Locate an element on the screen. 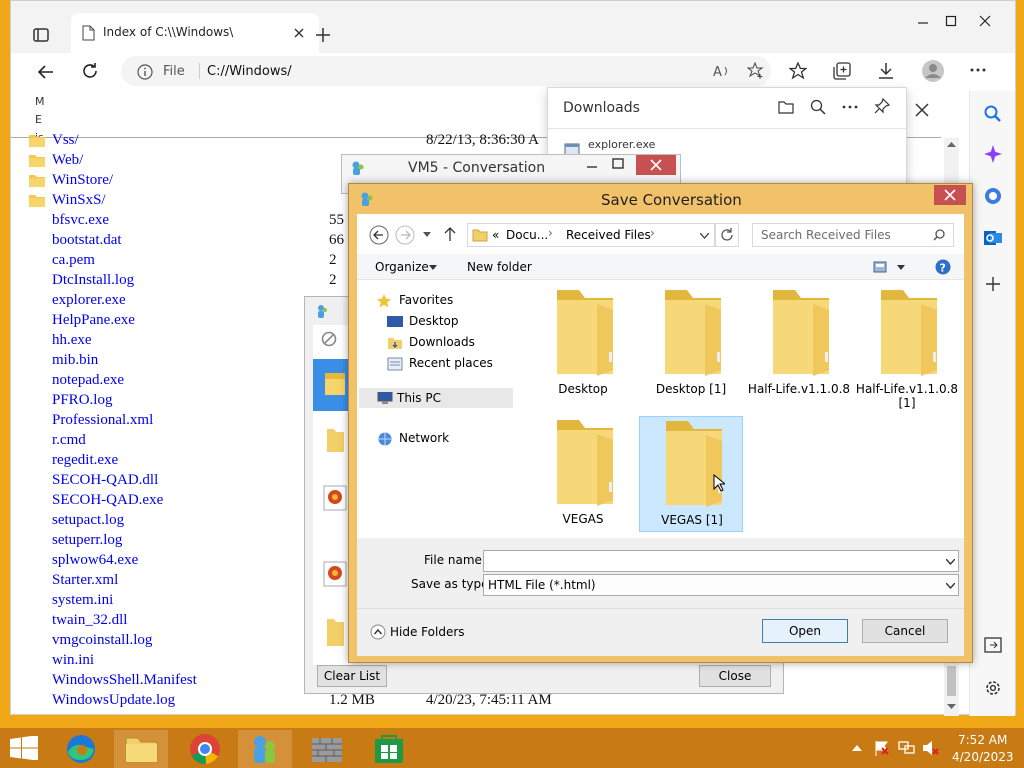  file-link: Professional.xml is located at coordinates (102, 420).